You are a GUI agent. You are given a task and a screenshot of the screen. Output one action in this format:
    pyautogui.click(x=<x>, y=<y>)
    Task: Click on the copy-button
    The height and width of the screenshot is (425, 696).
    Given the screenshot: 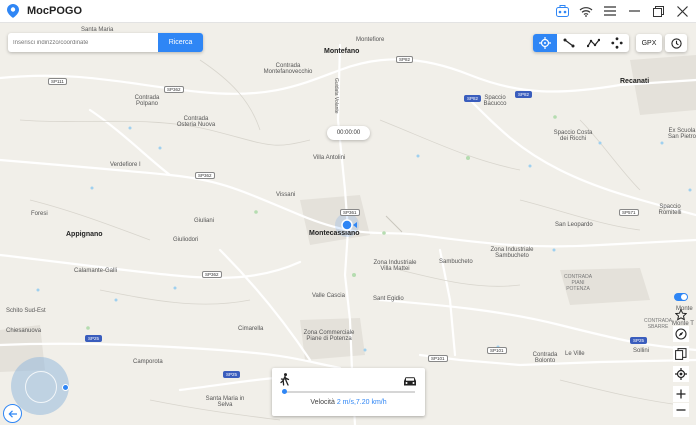 What is the action you would take?
    pyautogui.click(x=681, y=354)
    